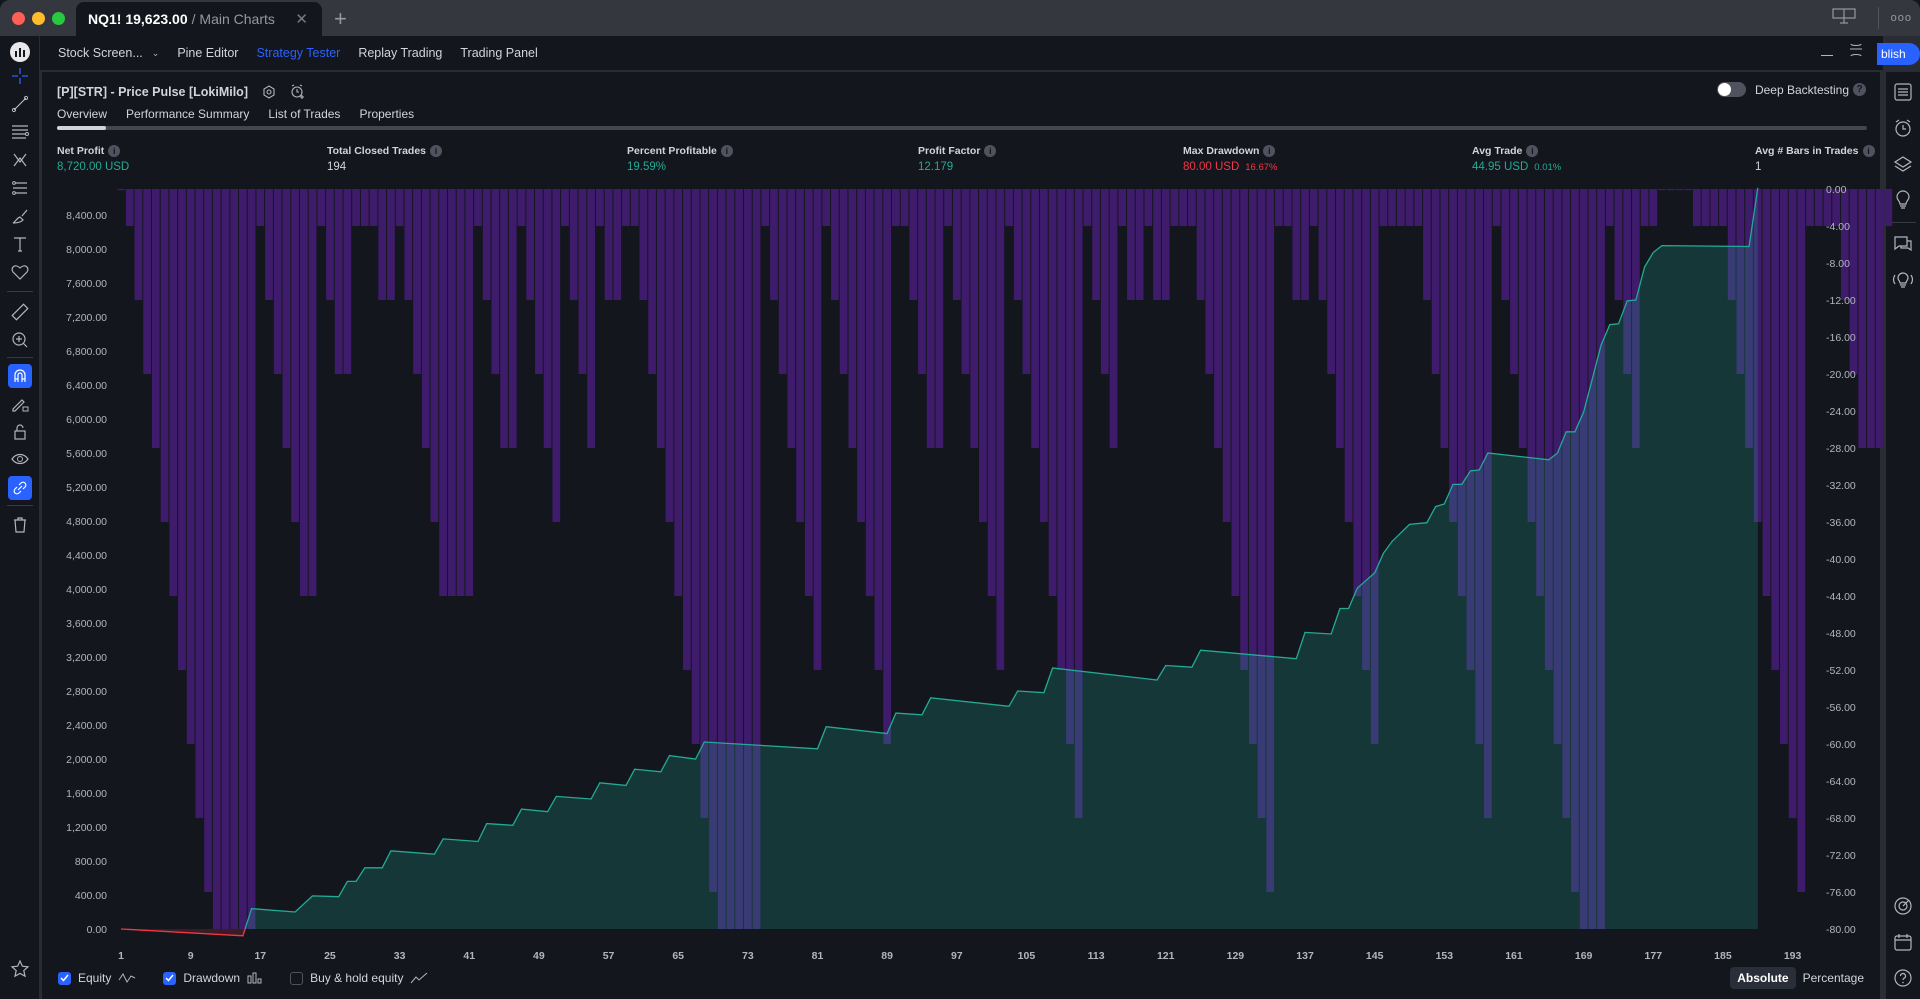  Describe the element at coordinates (269, 91) in the screenshot. I see `settings-gear-icon` at that location.